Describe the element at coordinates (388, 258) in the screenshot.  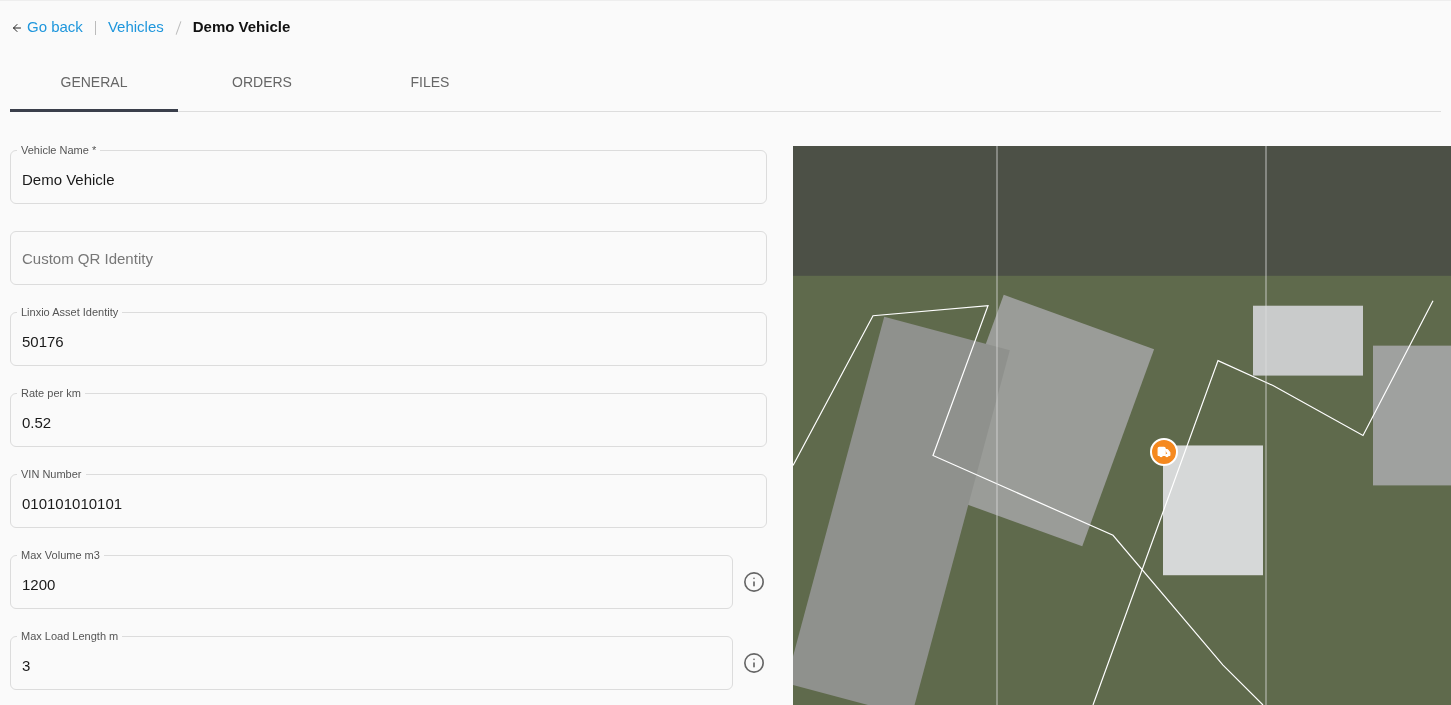
I see `input-field: Custom QR Identity` at that location.